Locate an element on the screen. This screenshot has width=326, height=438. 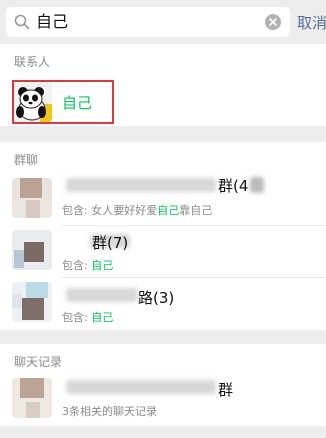
chat-name: 群 is located at coordinates (226, 390).